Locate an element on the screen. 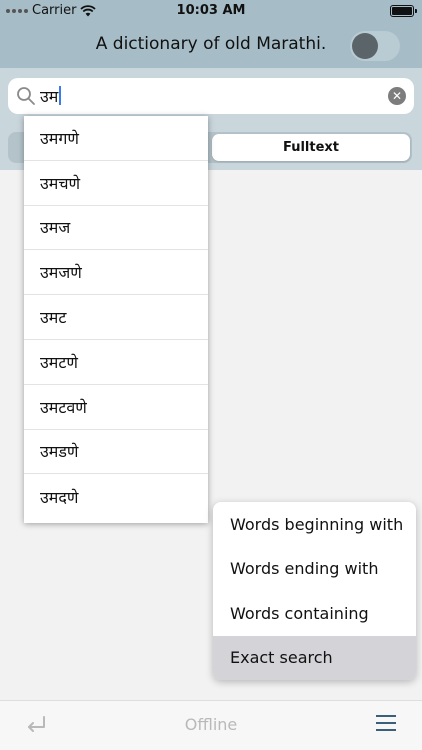 The width and height of the screenshot is (422, 750). suggestion-item: उमडणे is located at coordinates (116, 452).